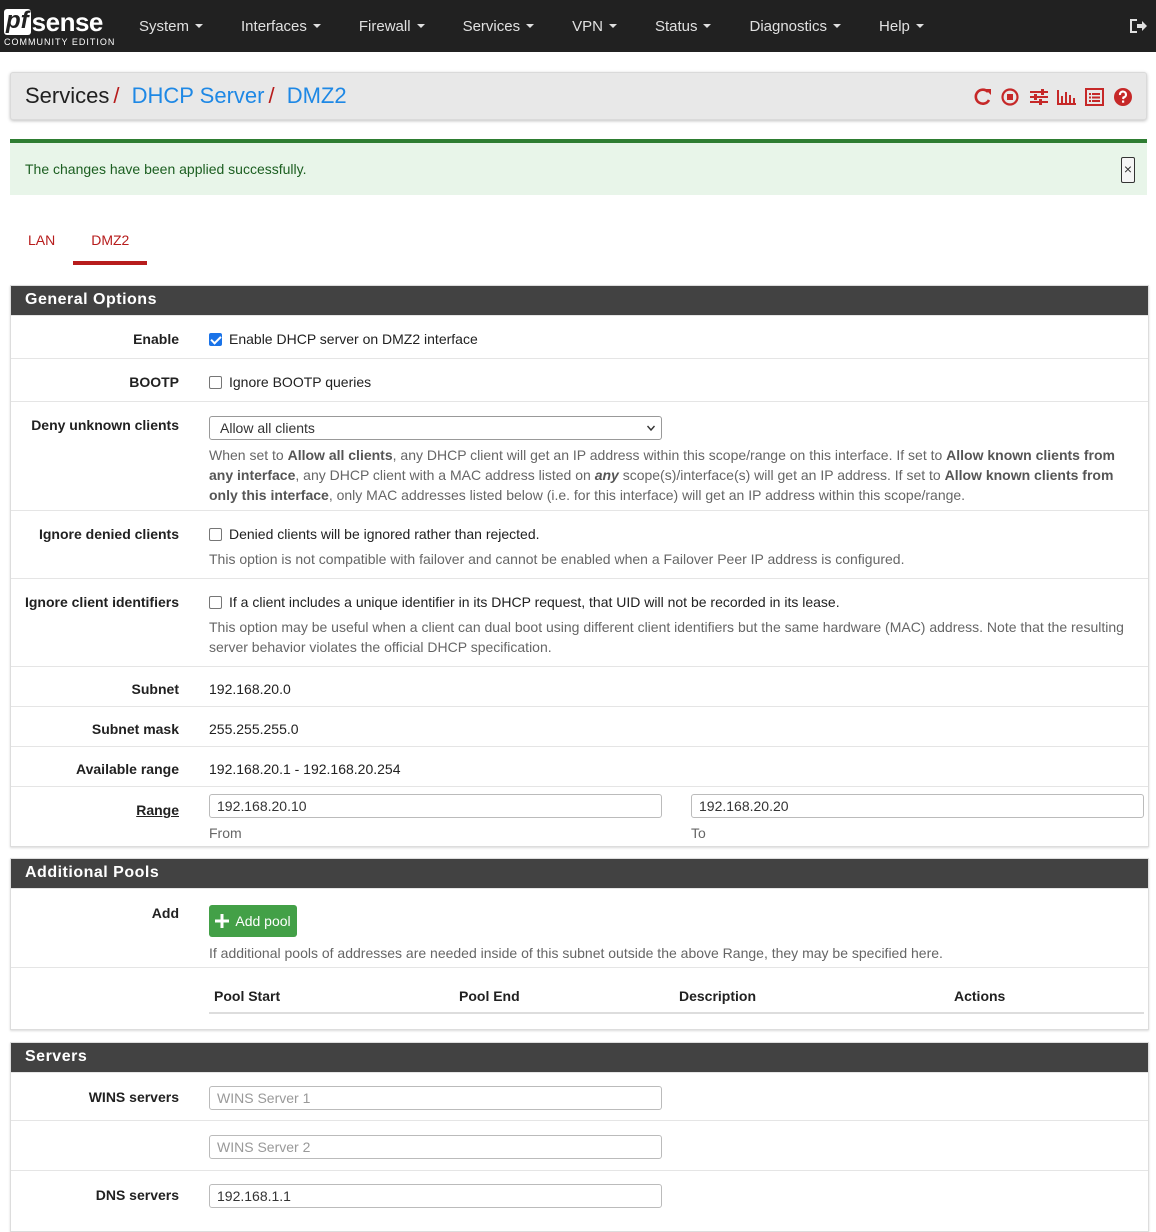  I want to click on add-pool-label: Add pool, so click(263, 921).